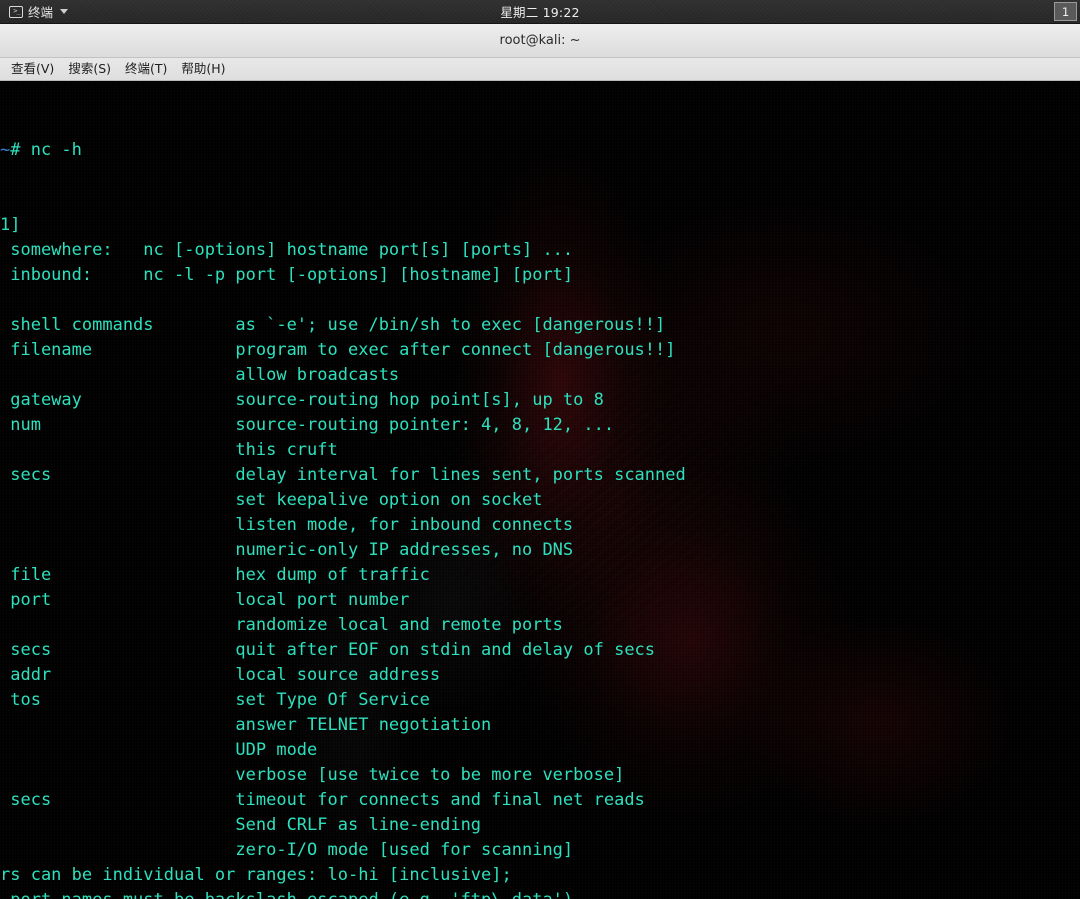  I want to click on terminal-prompt-line-first: ~# nc -h, so click(540, 150).